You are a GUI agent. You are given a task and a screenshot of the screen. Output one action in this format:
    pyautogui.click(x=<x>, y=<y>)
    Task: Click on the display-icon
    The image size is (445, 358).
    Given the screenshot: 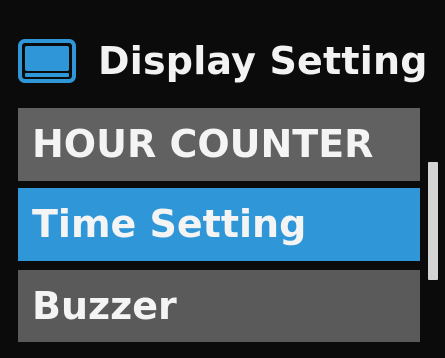 What is the action you would take?
    pyautogui.click(x=47, y=61)
    